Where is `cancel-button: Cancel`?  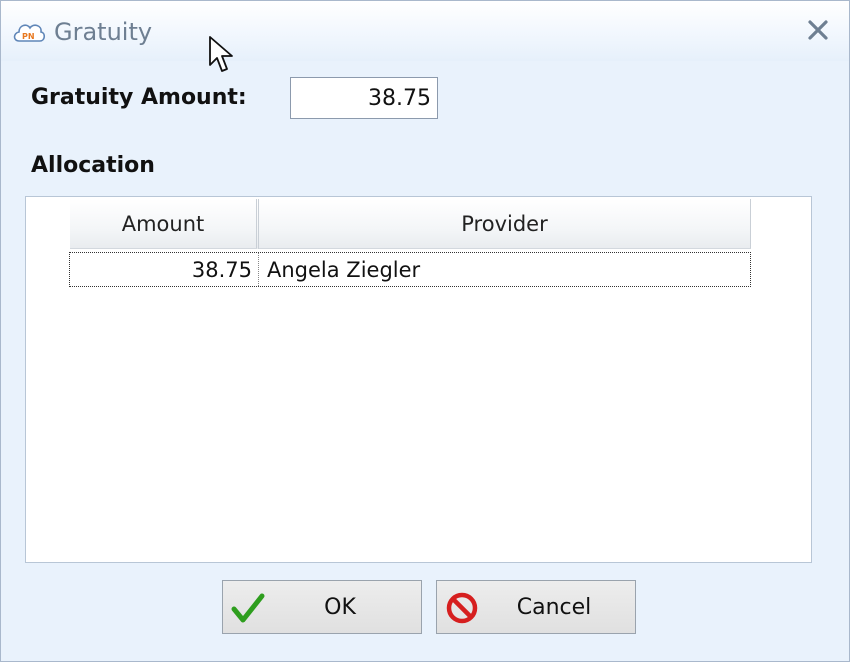 cancel-button: Cancel is located at coordinates (536, 607).